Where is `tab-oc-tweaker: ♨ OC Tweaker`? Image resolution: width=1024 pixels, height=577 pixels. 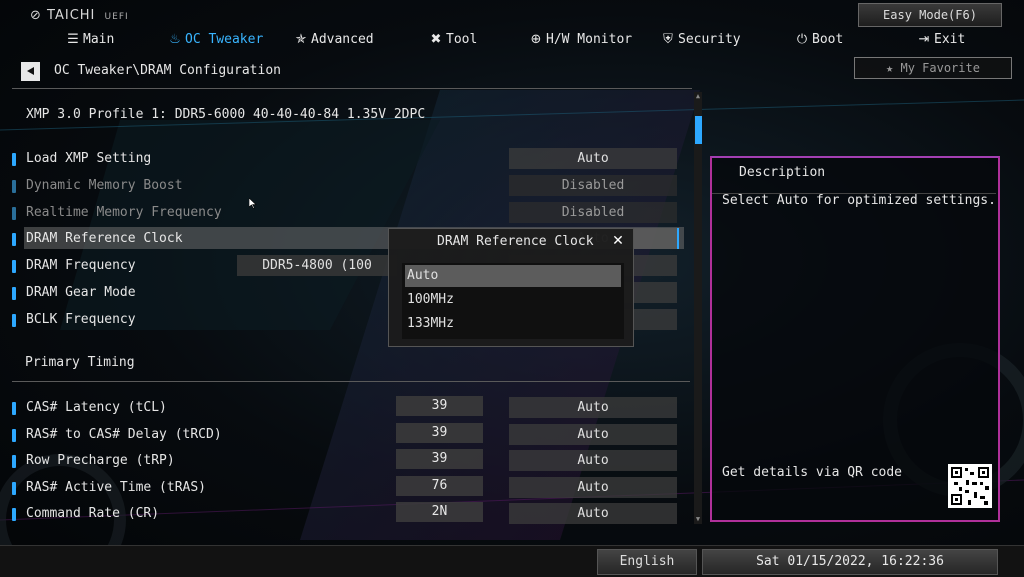 tab-oc-tweaker: ♨ OC Tweaker is located at coordinates (215, 40).